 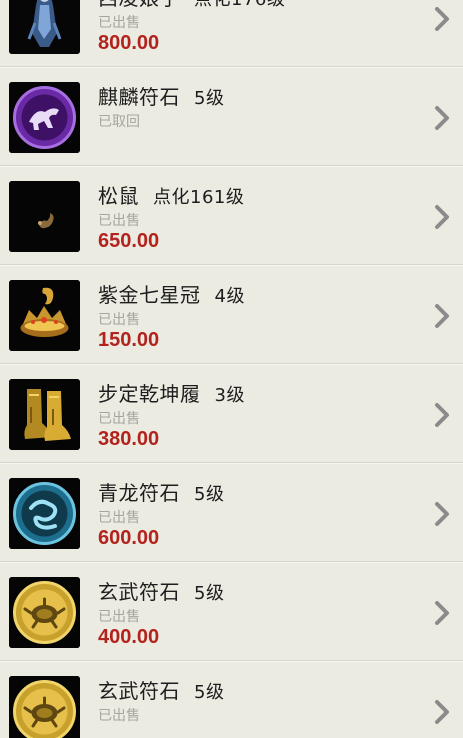 I want to click on list-item: 麒麟符石 5级 已取回, so click(x=231, y=116).